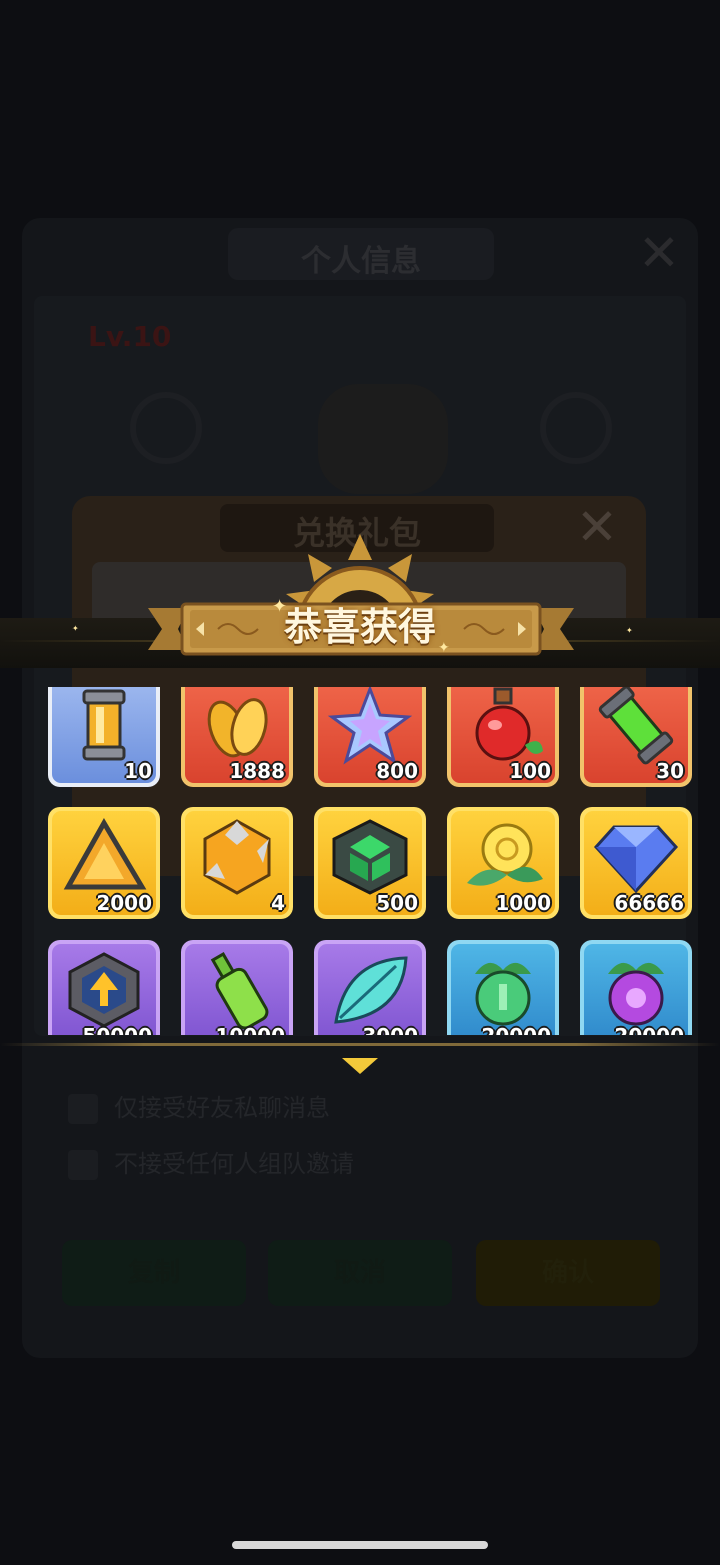 This screenshot has height=1565, width=720. Describe the element at coordinates (636, 859) in the screenshot. I see `diamond-icon` at that location.